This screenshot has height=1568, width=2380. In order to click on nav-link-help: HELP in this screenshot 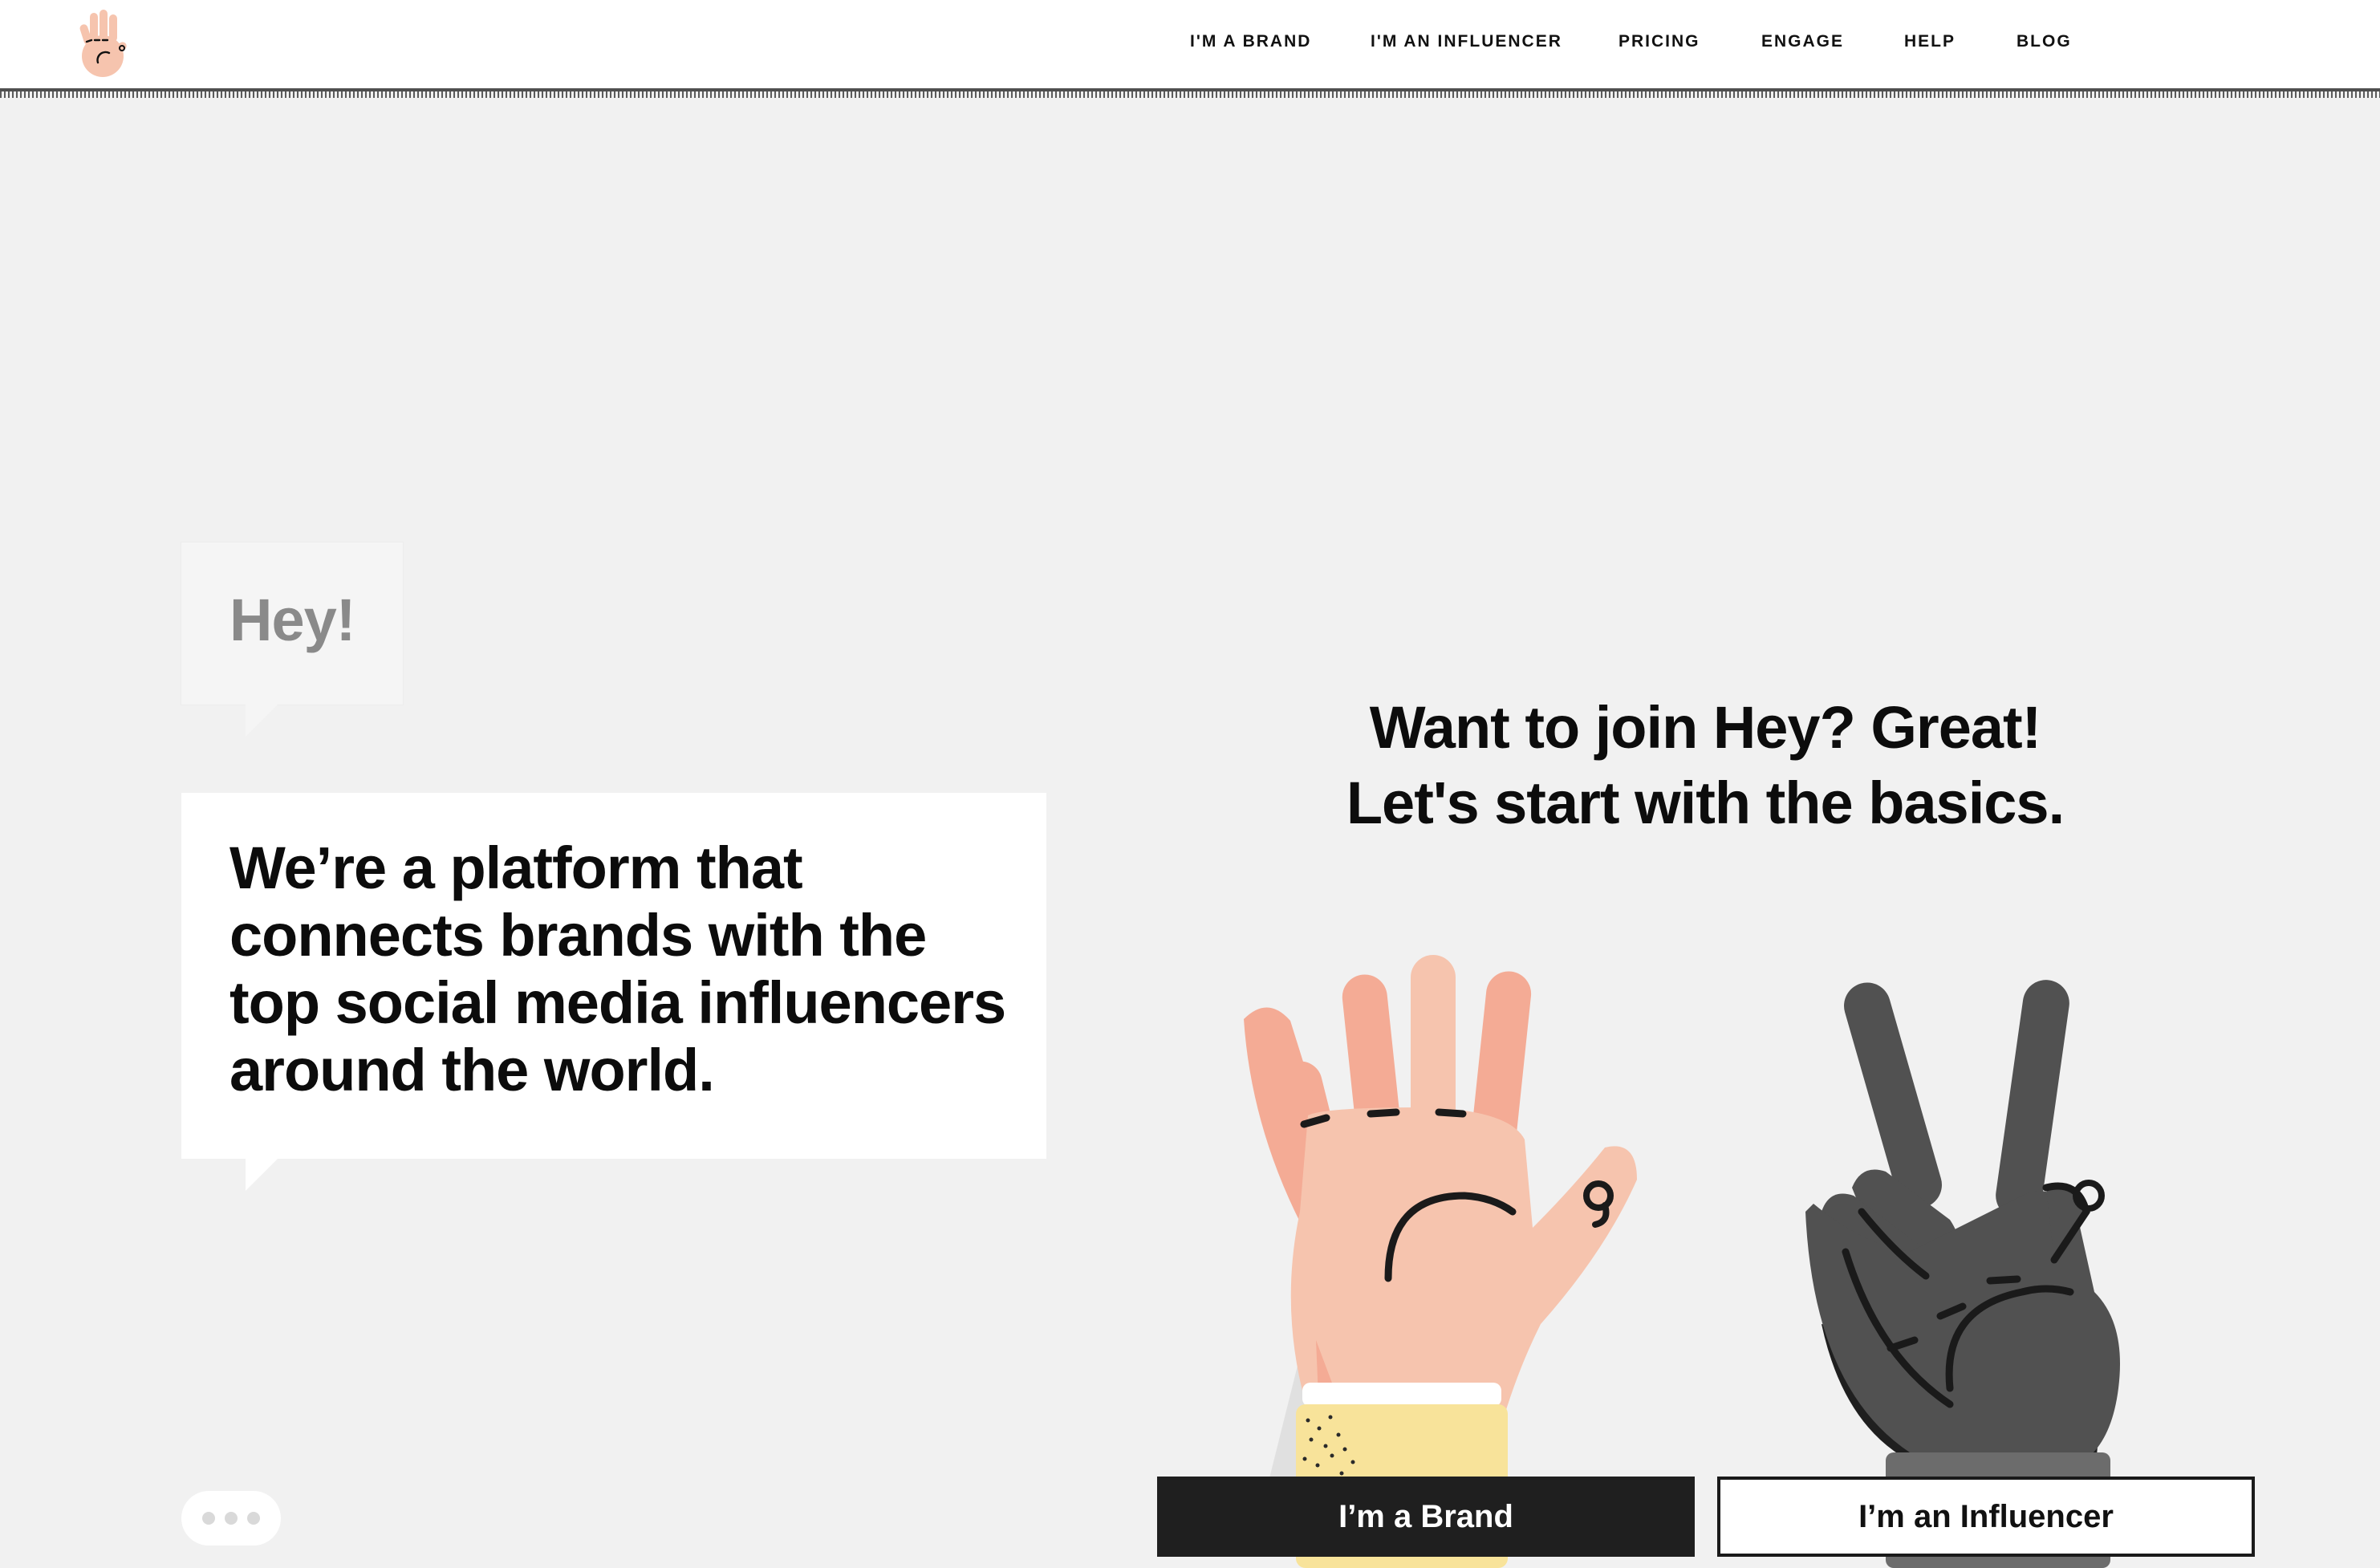, I will do `click(1930, 41)`.